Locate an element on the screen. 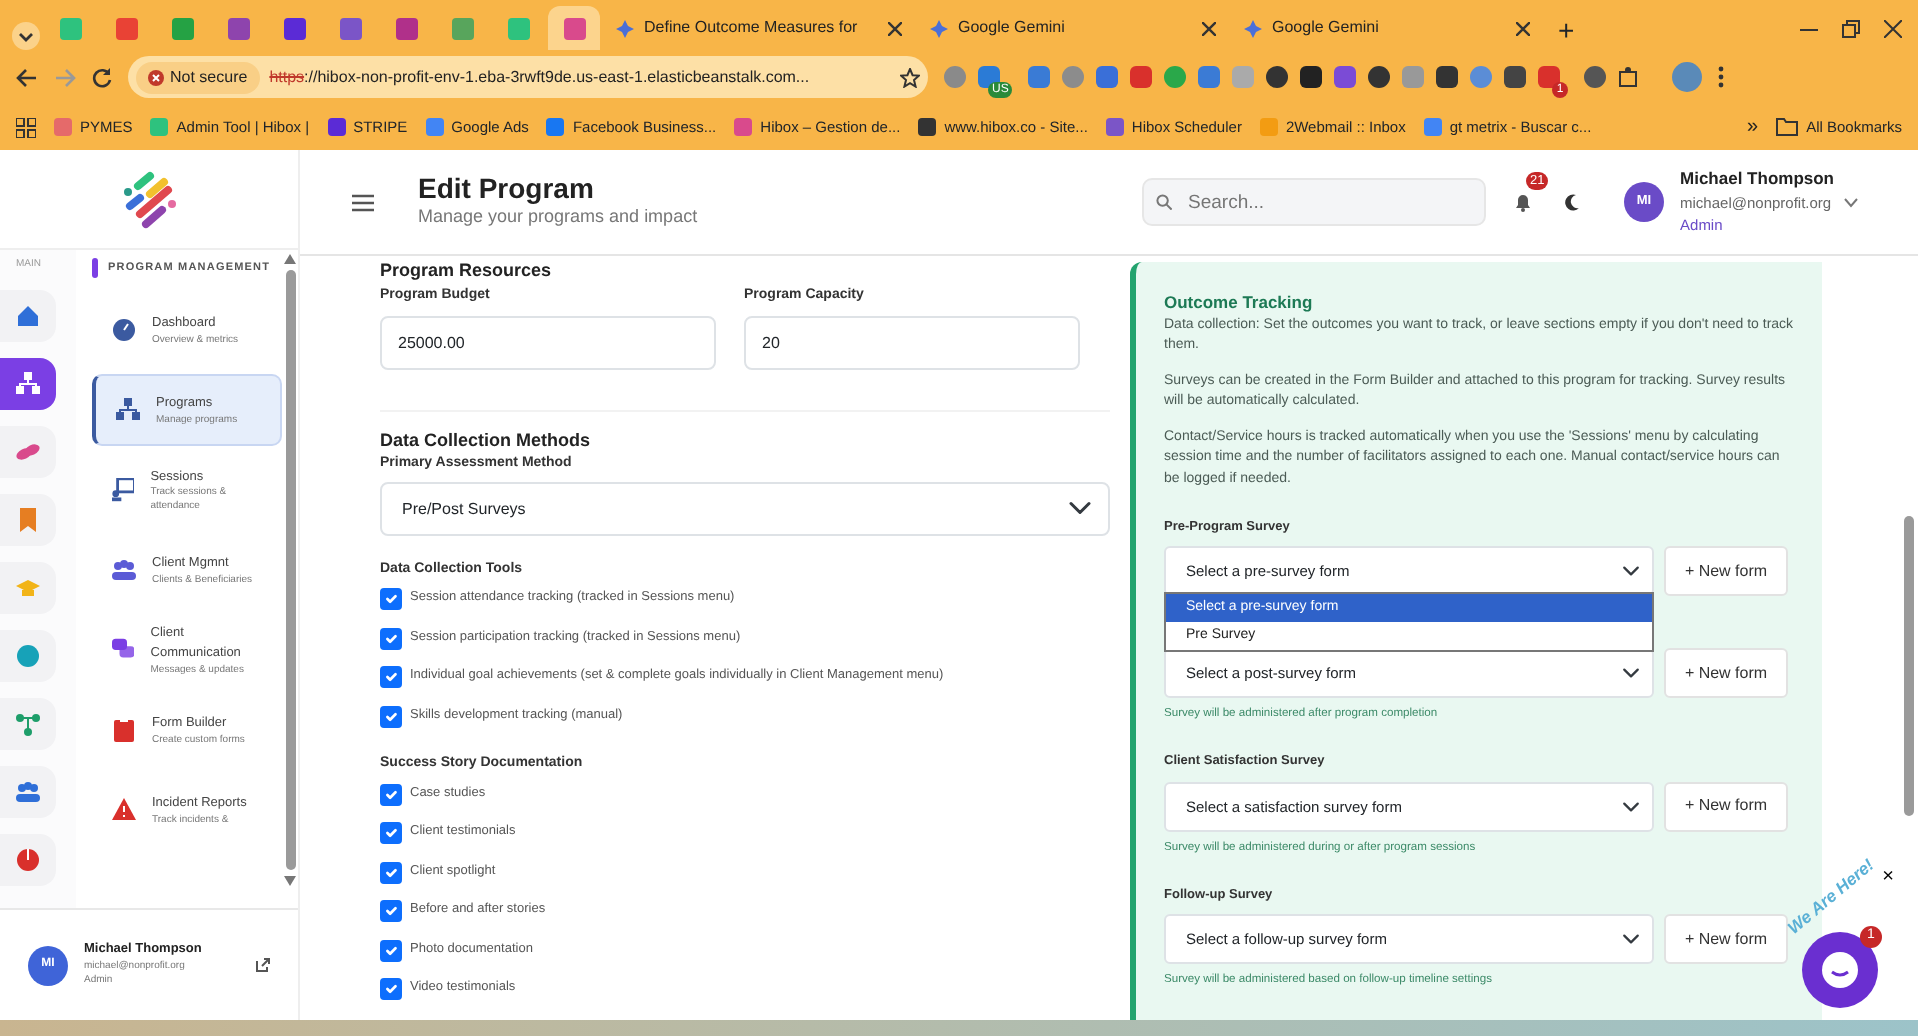 Image resolution: width=1918 pixels, height=1036 pixels. section-title: Program Resources is located at coordinates (467, 271).